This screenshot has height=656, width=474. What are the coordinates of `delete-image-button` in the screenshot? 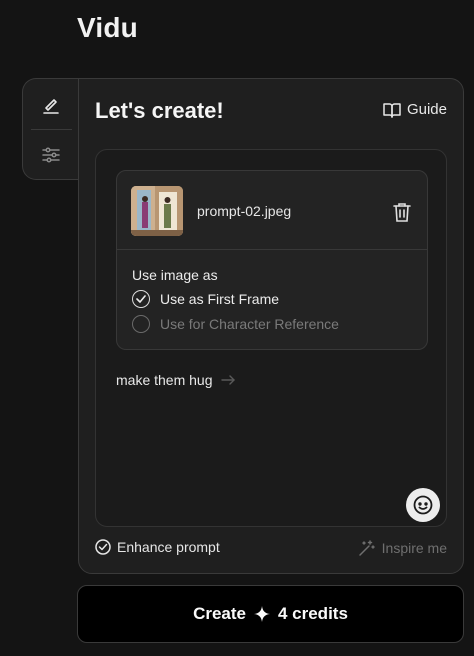 It's located at (402, 212).